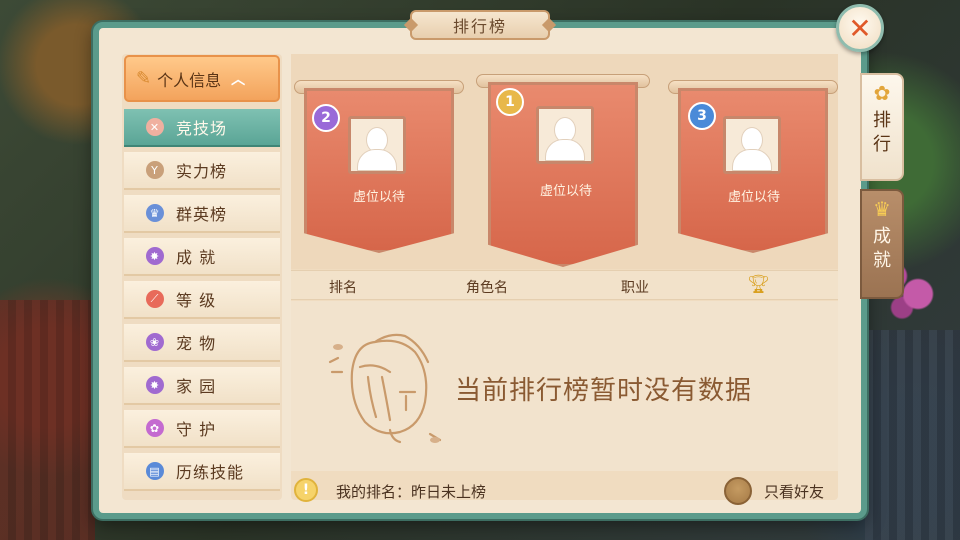 Image resolution: width=960 pixels, height=540 pixels. I want to click on menu-item-label: 等 级, so click(196, 300).